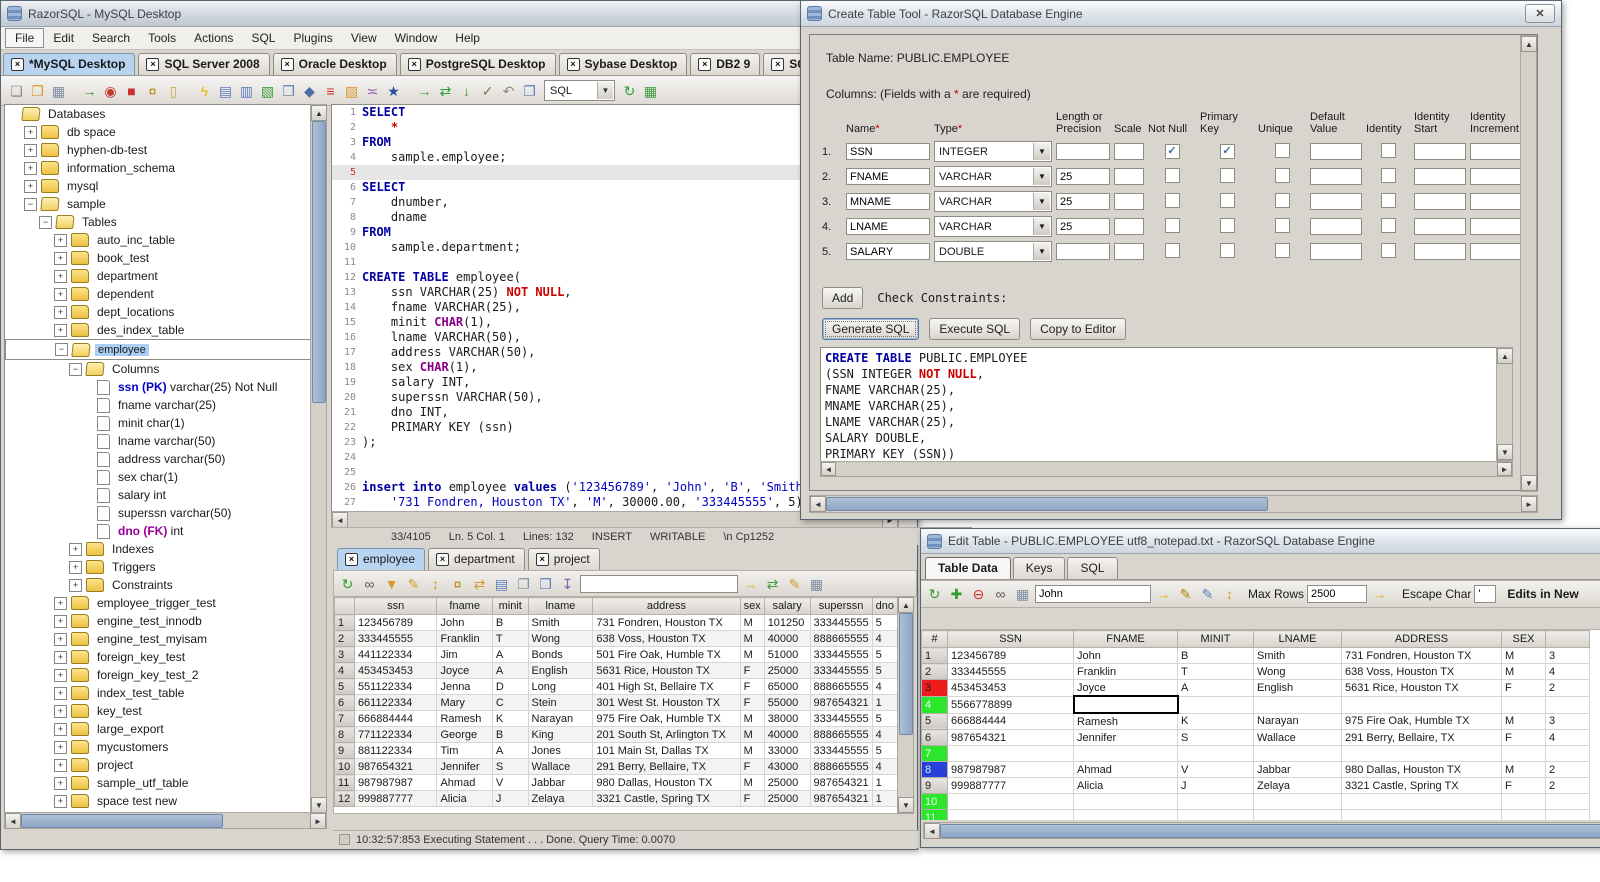 This screenshot has width=1600, height=882. What do you see at coordinates (464, 718) in the screenshot?
I see `cell: Ramesh` at bounding box center [464, 718].